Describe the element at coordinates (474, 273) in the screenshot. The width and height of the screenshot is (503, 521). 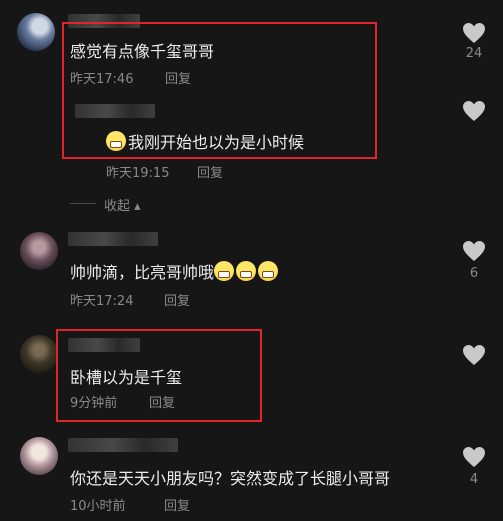
I see `like-count: 6` at that location.